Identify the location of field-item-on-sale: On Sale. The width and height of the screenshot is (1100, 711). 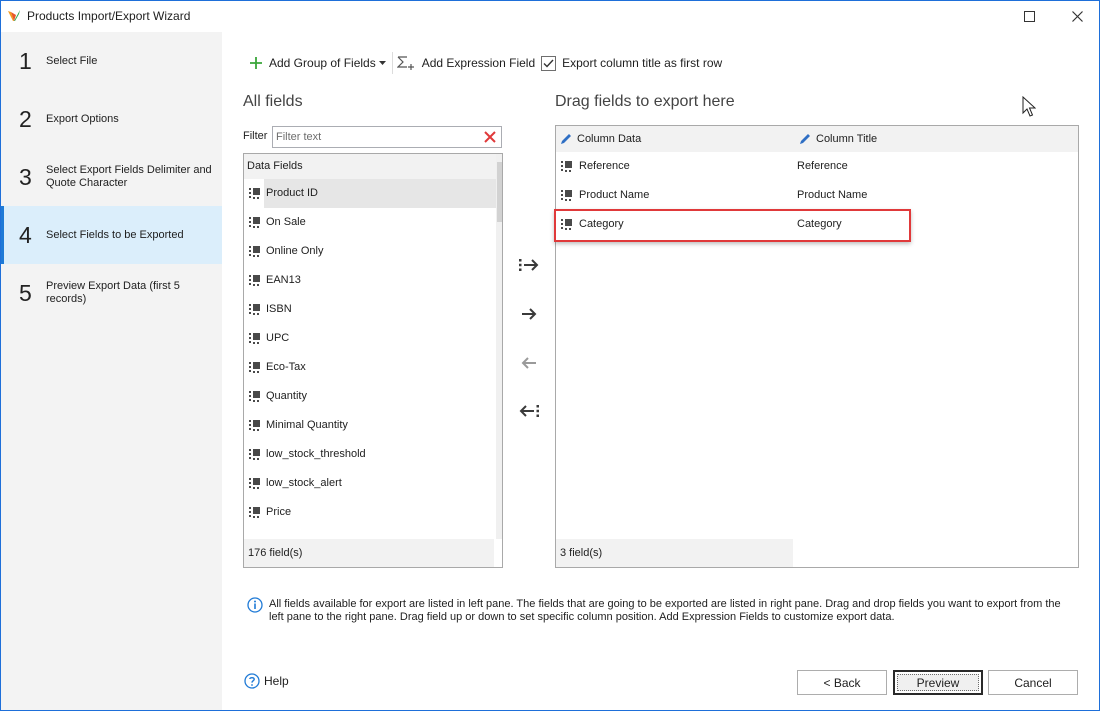
(370, 222).